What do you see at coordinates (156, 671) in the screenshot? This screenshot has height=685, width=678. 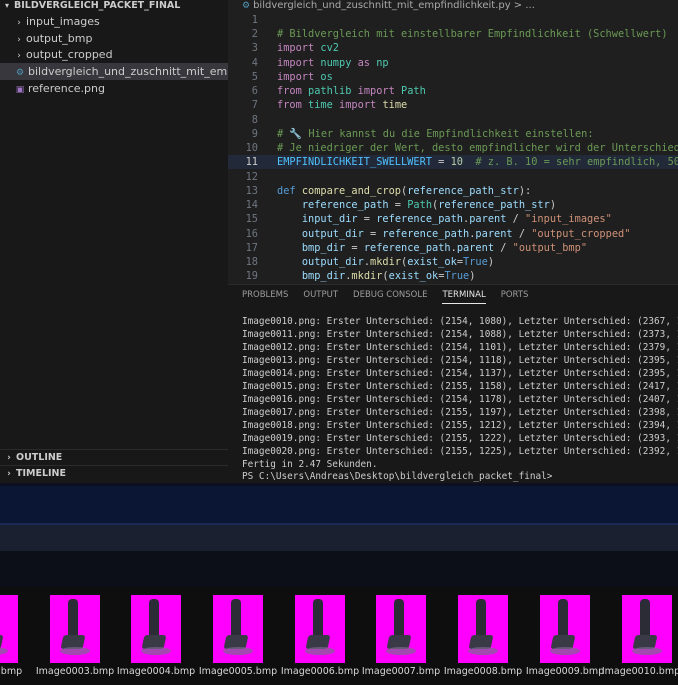 I see `thumbnail-label: Image0004.bmp` at bounding box center [156, 671].